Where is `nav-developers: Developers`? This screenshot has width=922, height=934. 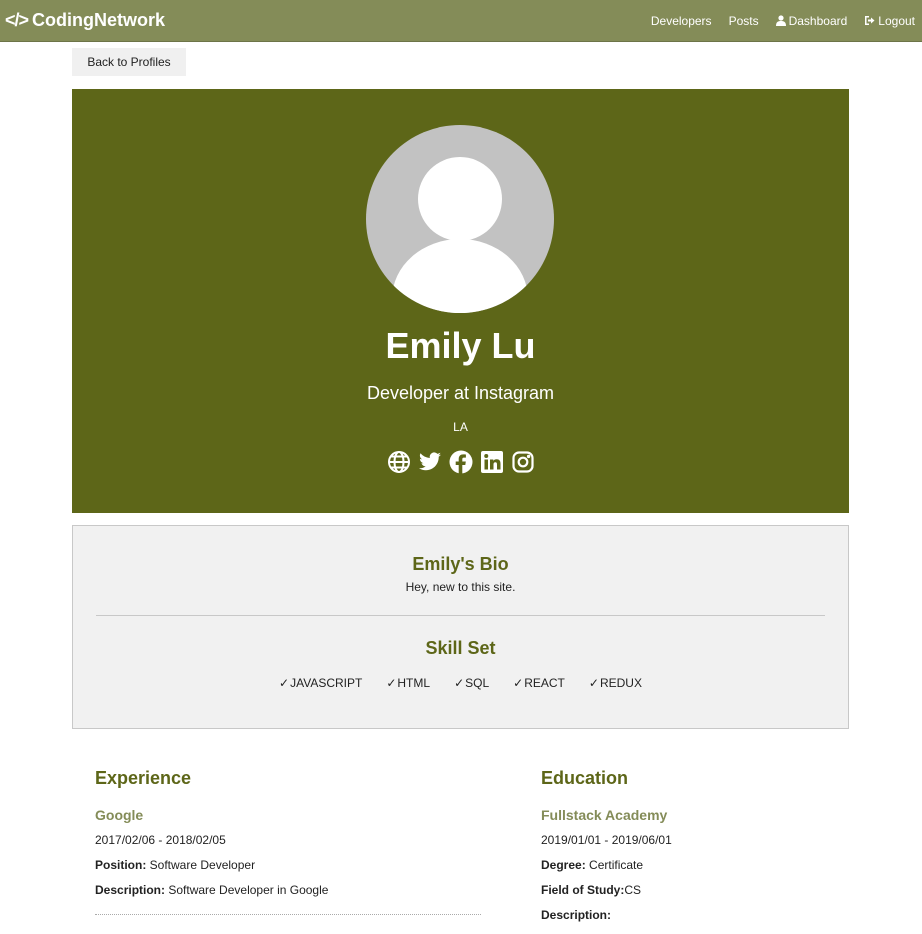
nav-developers: Developers is located at coordinates (681, 21).